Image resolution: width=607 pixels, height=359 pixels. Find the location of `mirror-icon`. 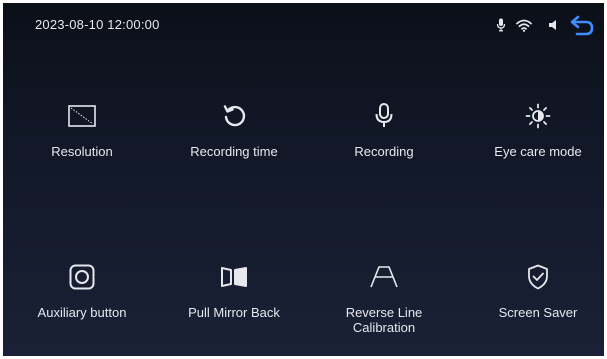

mirror-icon is located at coordinates (234, 277).